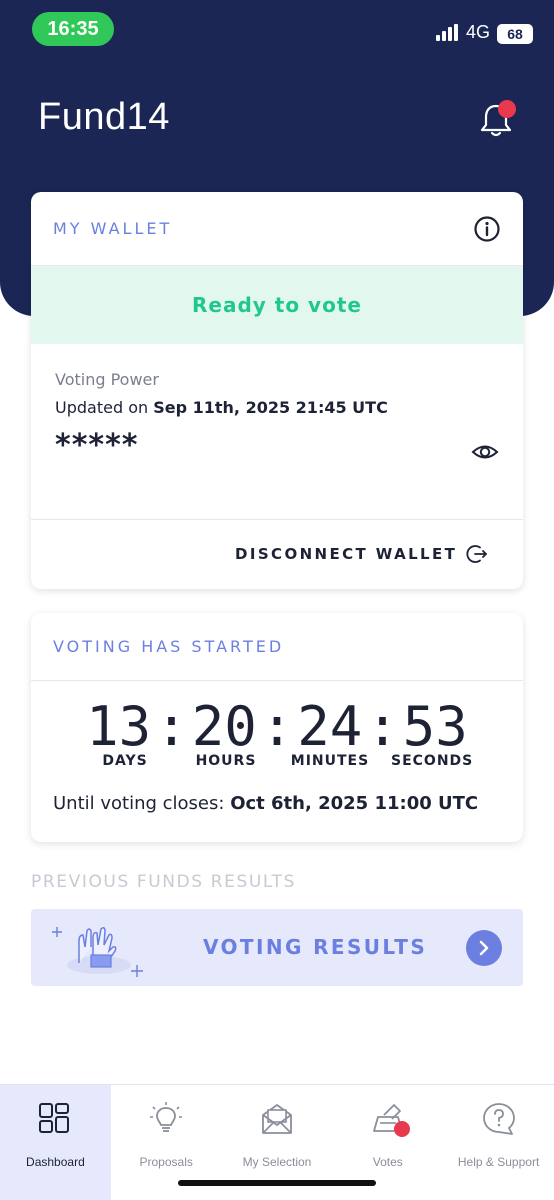  Describe the element at coordinates (139, 803) in the screenshot. I see `until-prefix: Until voting closes:` at that location.